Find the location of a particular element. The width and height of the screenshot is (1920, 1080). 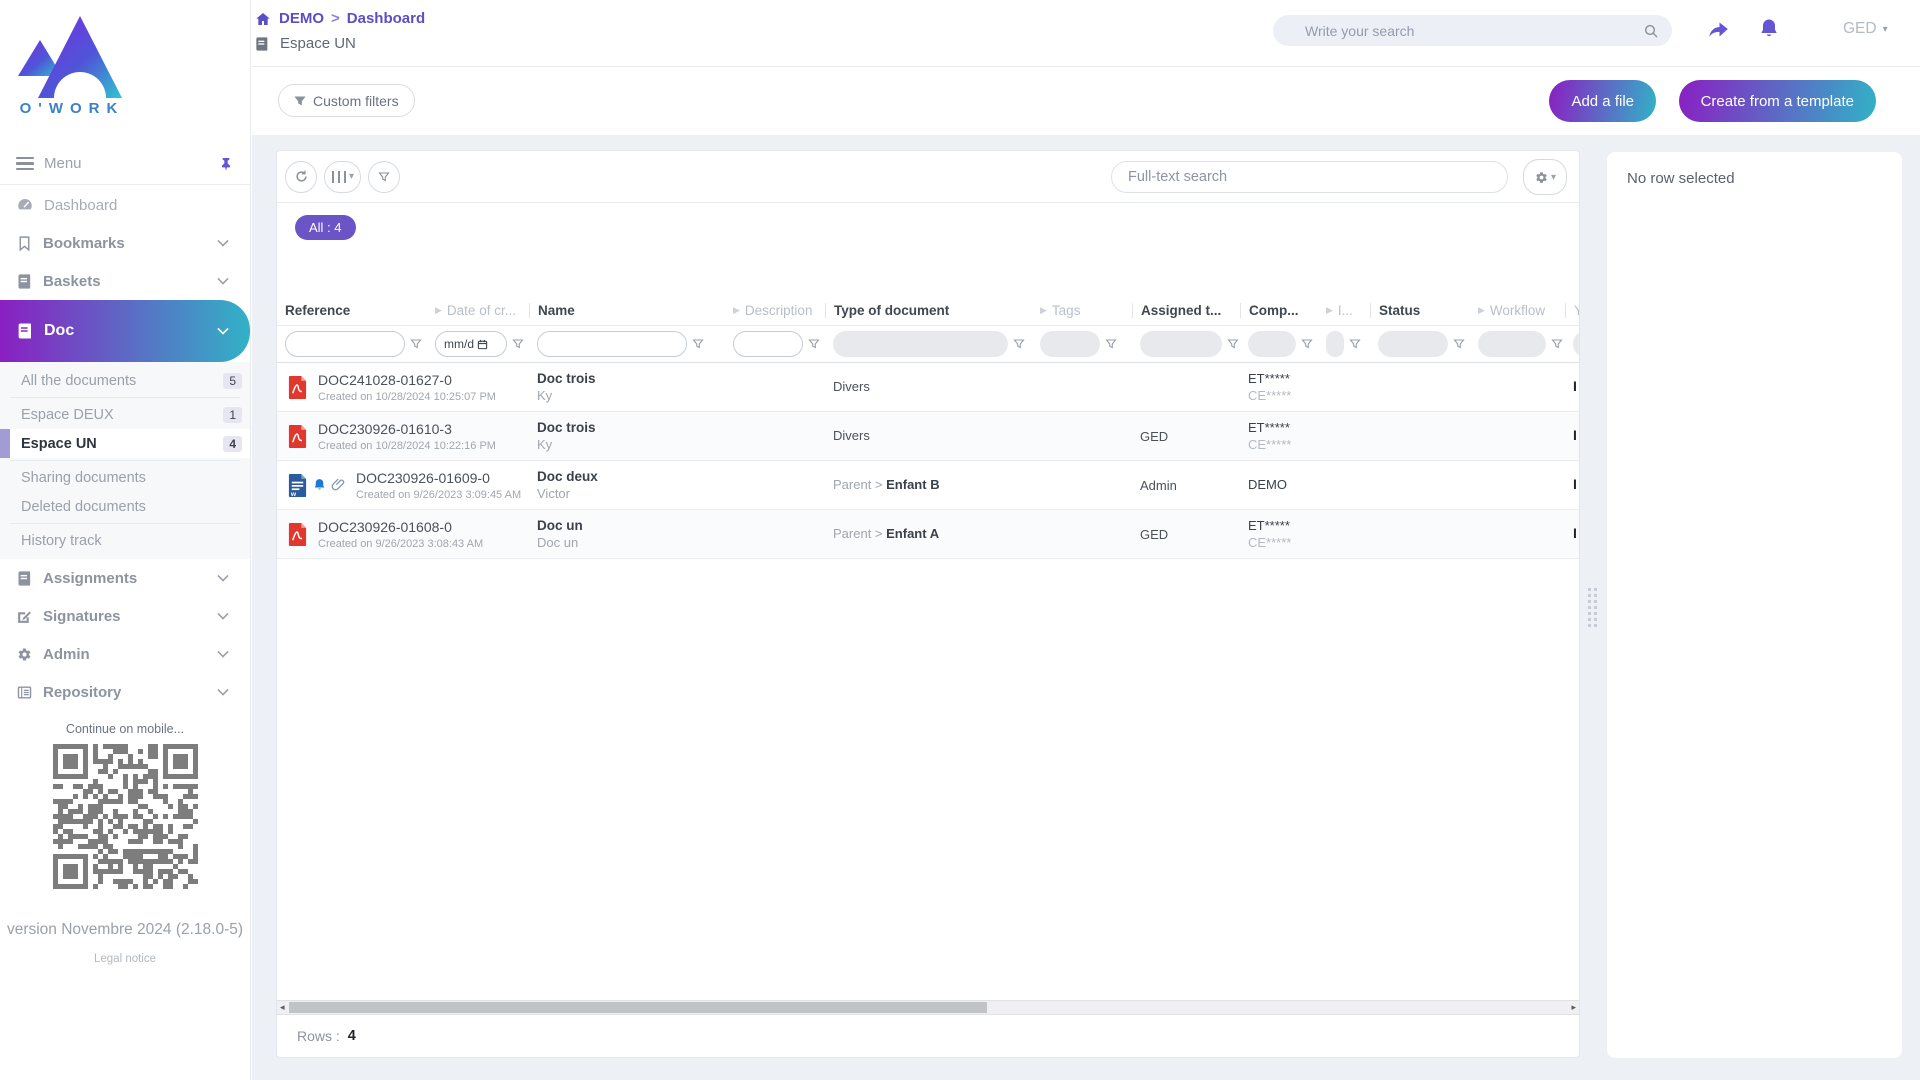

dashboard-icon is located at coordinates (25, 204).